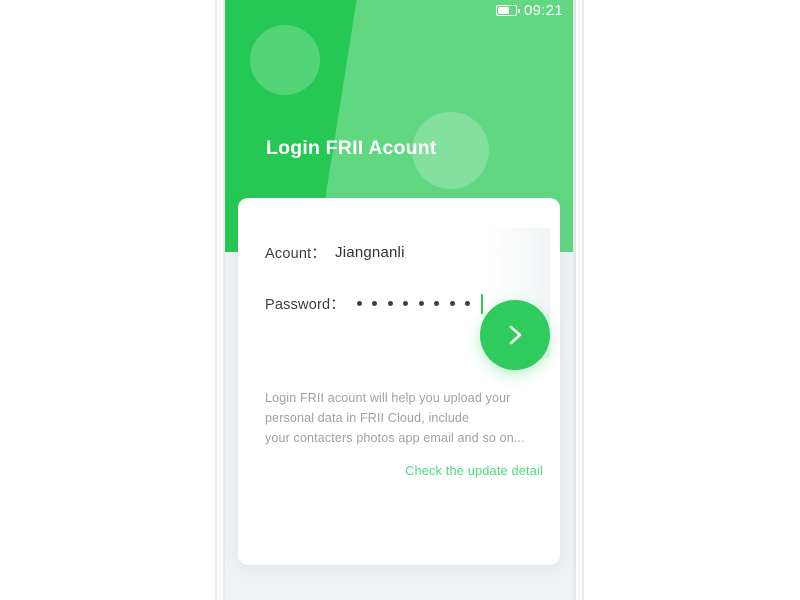  I want to click on battery-icon, so click(507, 10).